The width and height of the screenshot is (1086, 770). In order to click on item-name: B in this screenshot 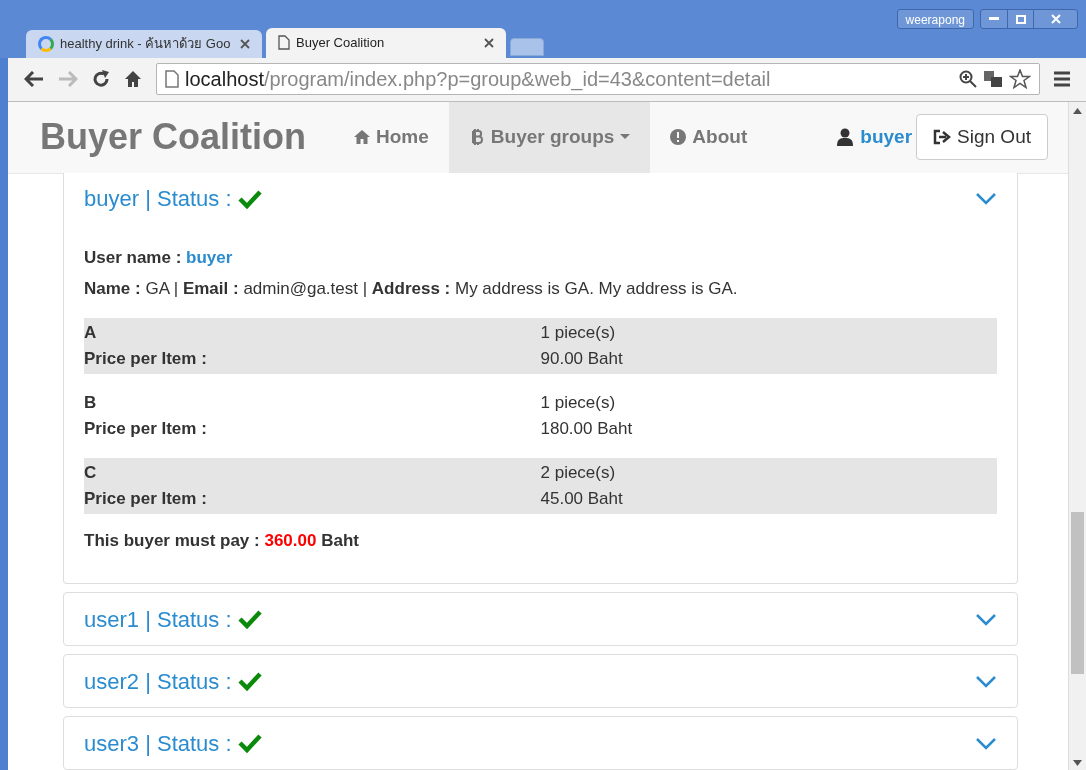, I will do `click(90, 402)`.